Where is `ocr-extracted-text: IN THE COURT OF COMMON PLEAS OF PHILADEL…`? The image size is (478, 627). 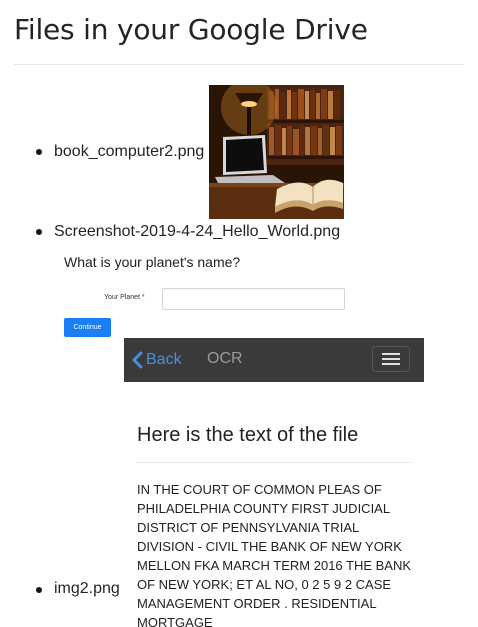
ocr-extracted-text: IN THE COURT OF COMMON PLEAS OF PHILADEL… is located at coordinates (274, 554).